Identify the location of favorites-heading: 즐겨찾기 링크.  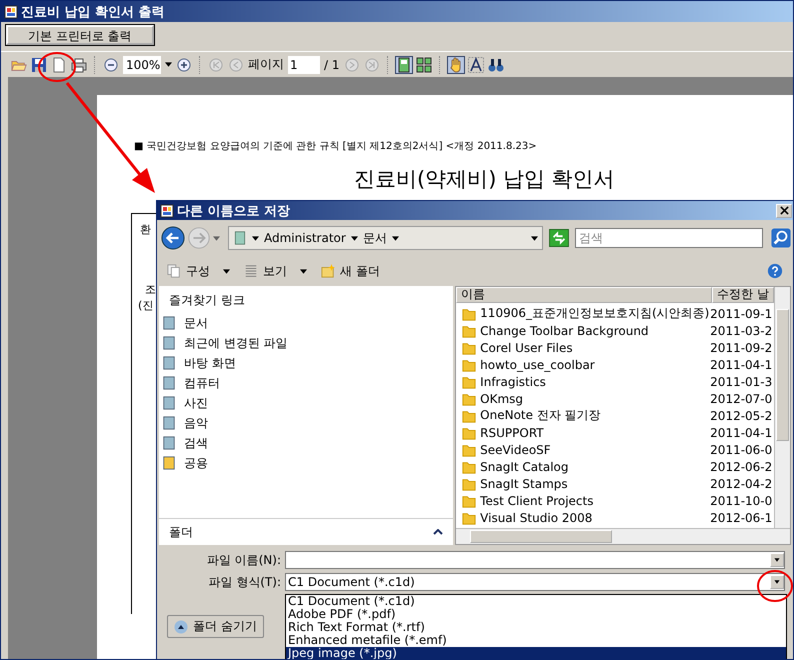
(207, 300).